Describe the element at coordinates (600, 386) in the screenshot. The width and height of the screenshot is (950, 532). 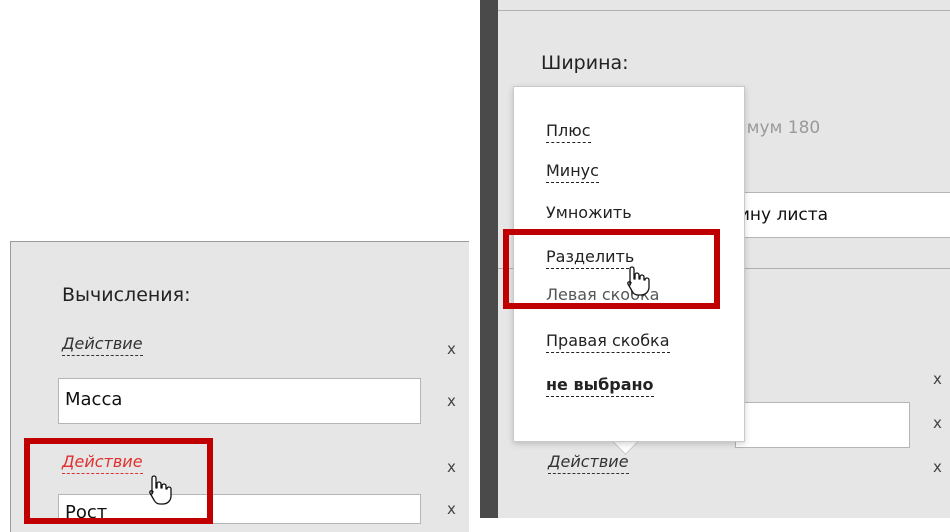
I see `menu-item-none: не выбрано` at that location.